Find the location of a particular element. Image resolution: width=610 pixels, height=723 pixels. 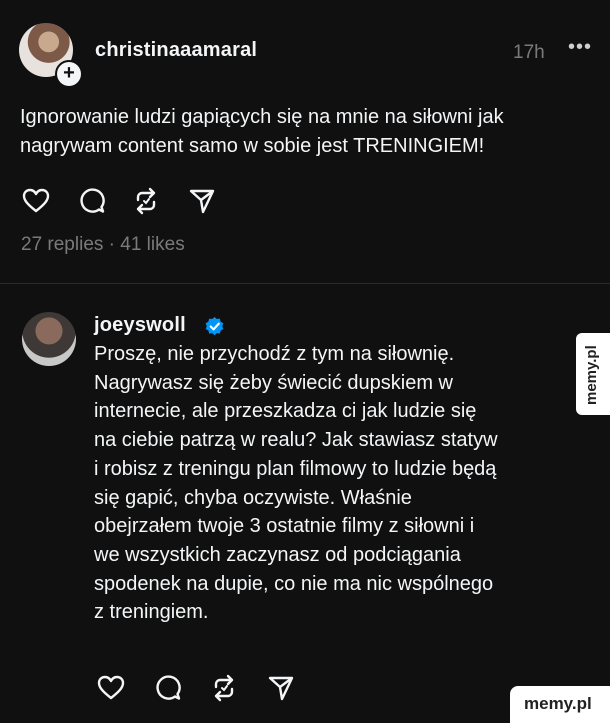

watermark-corner-text: memy.pl is located at coordinates (558, 703).